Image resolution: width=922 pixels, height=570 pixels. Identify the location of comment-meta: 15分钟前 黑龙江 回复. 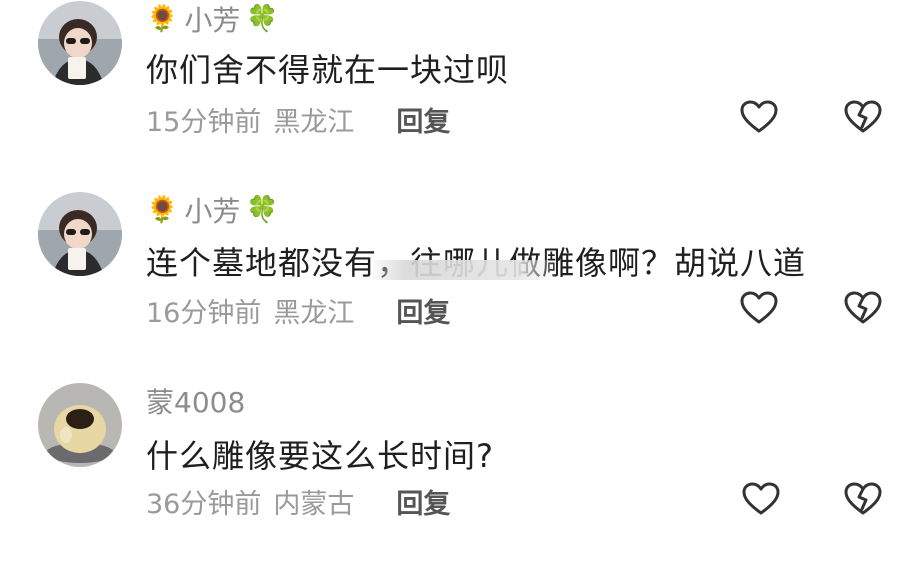
(298, 119).